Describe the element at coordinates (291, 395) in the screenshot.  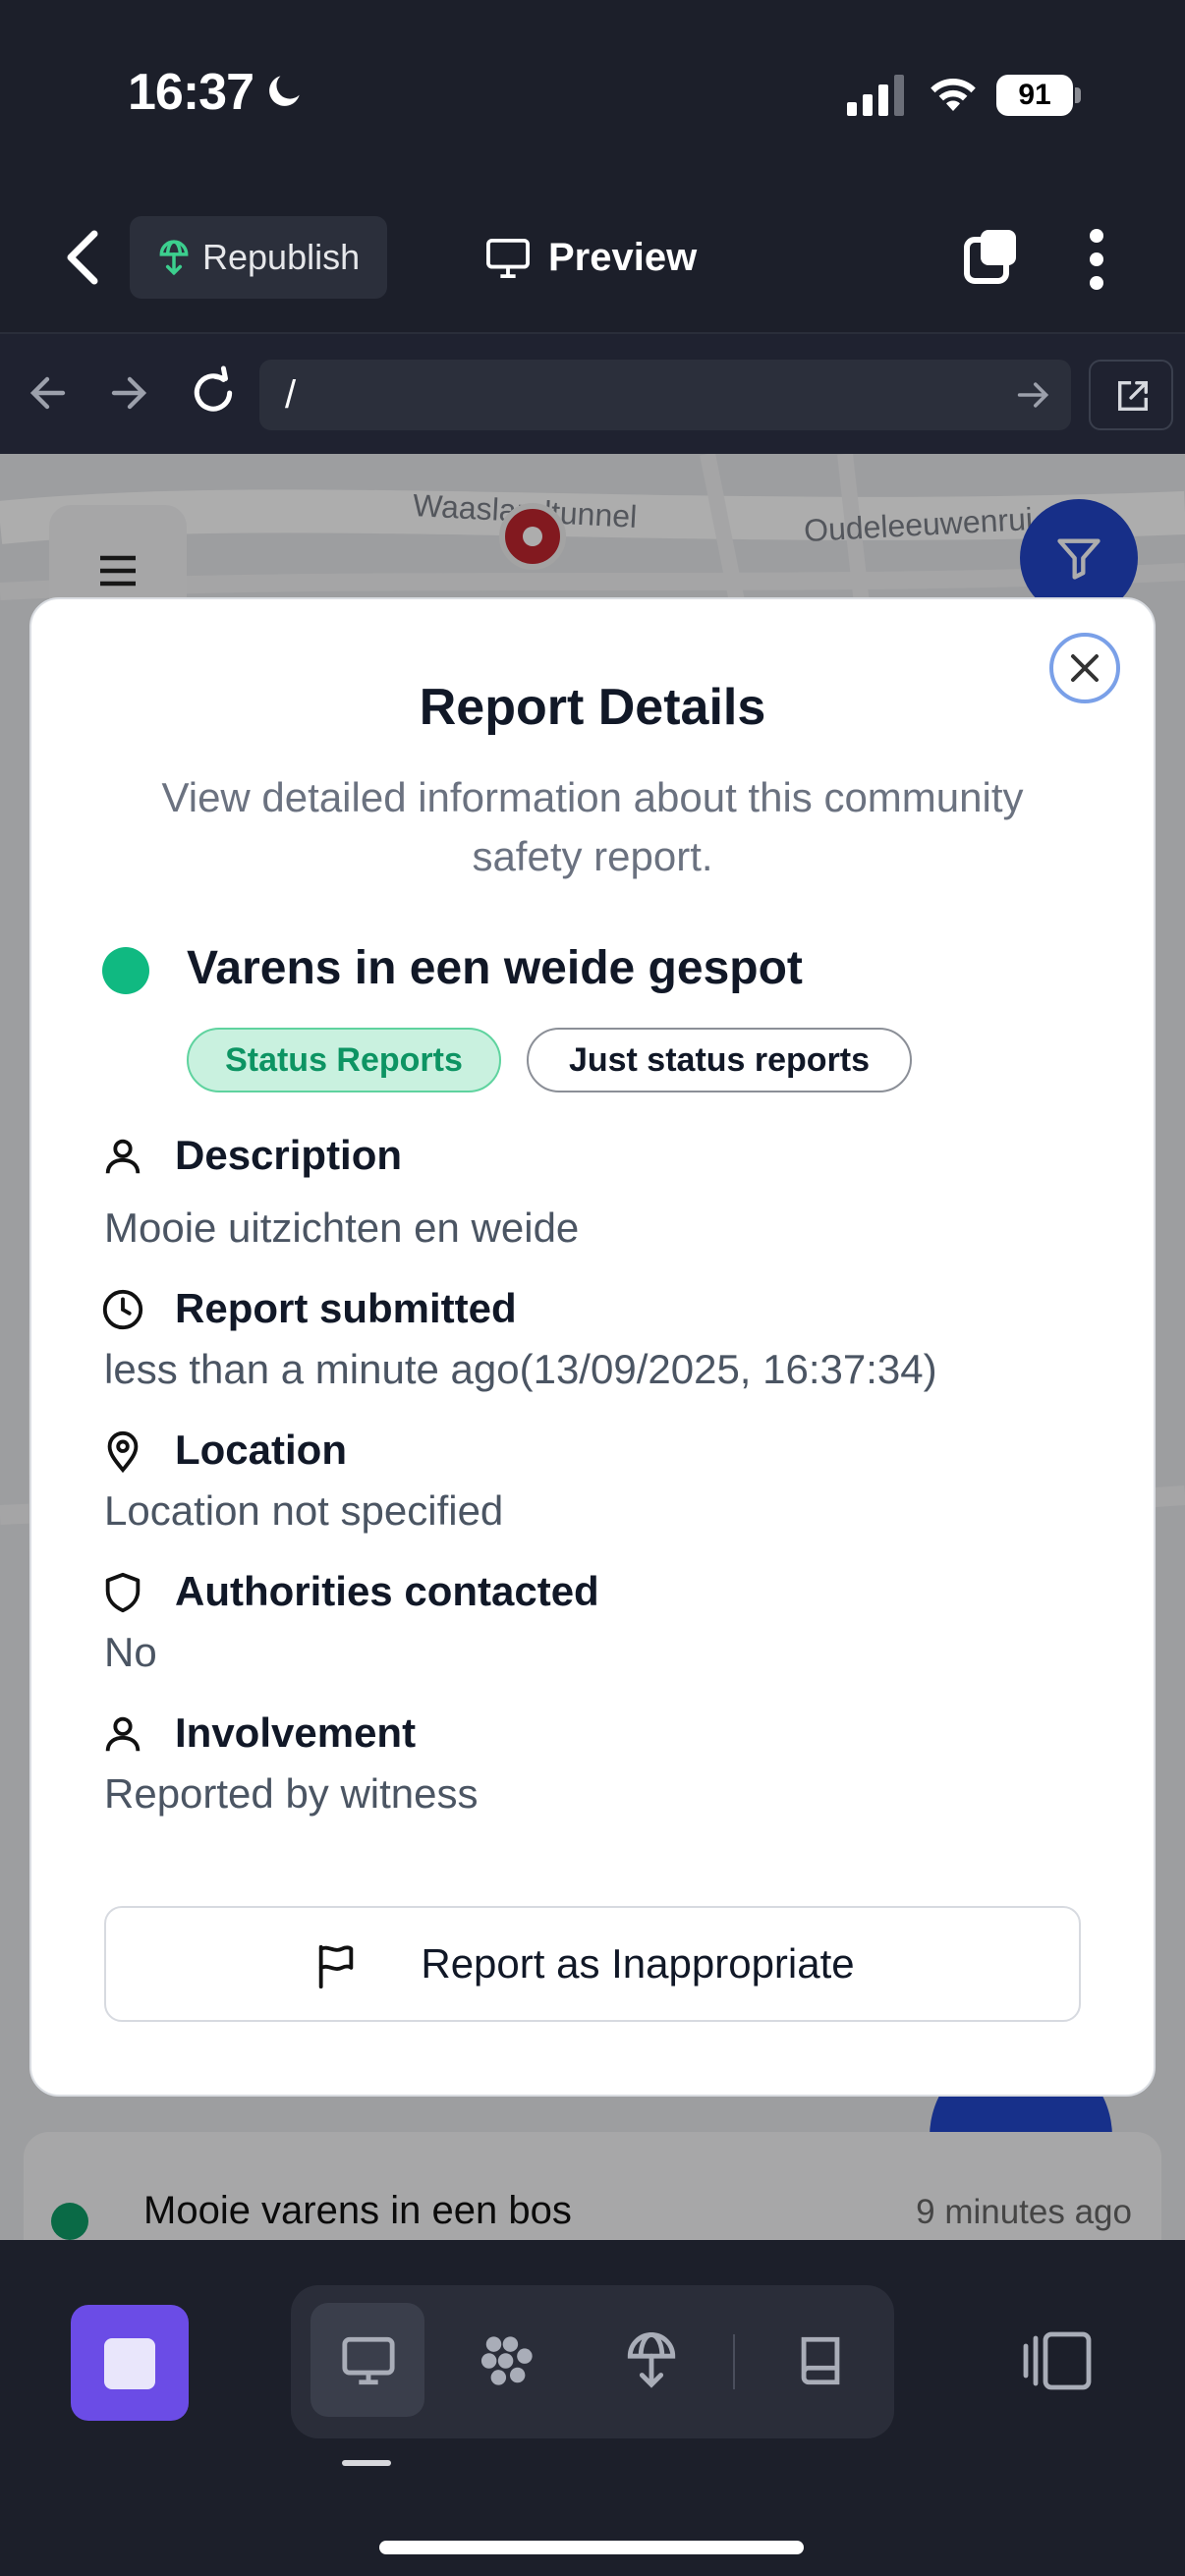
I see `url-text: /` at that location.